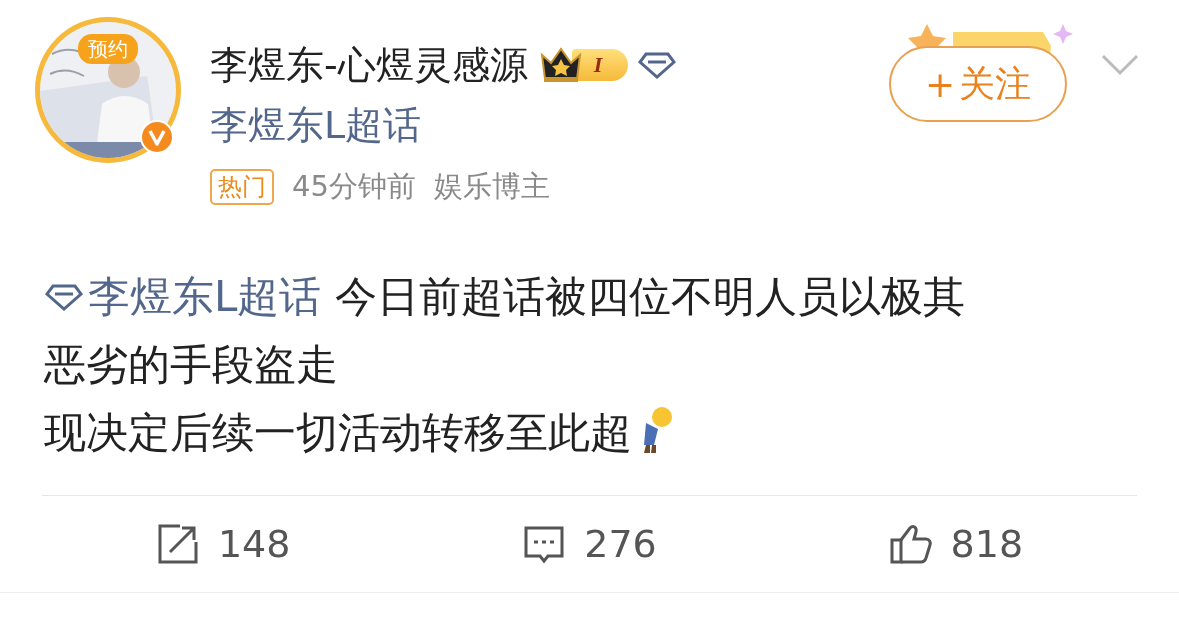 The width and height of the screenshot is (1179, 628). What do you see at coordinates (491, 186) in the screenshot?
I see `author-category: 娱乐博主` at bounding box center [491, 186].